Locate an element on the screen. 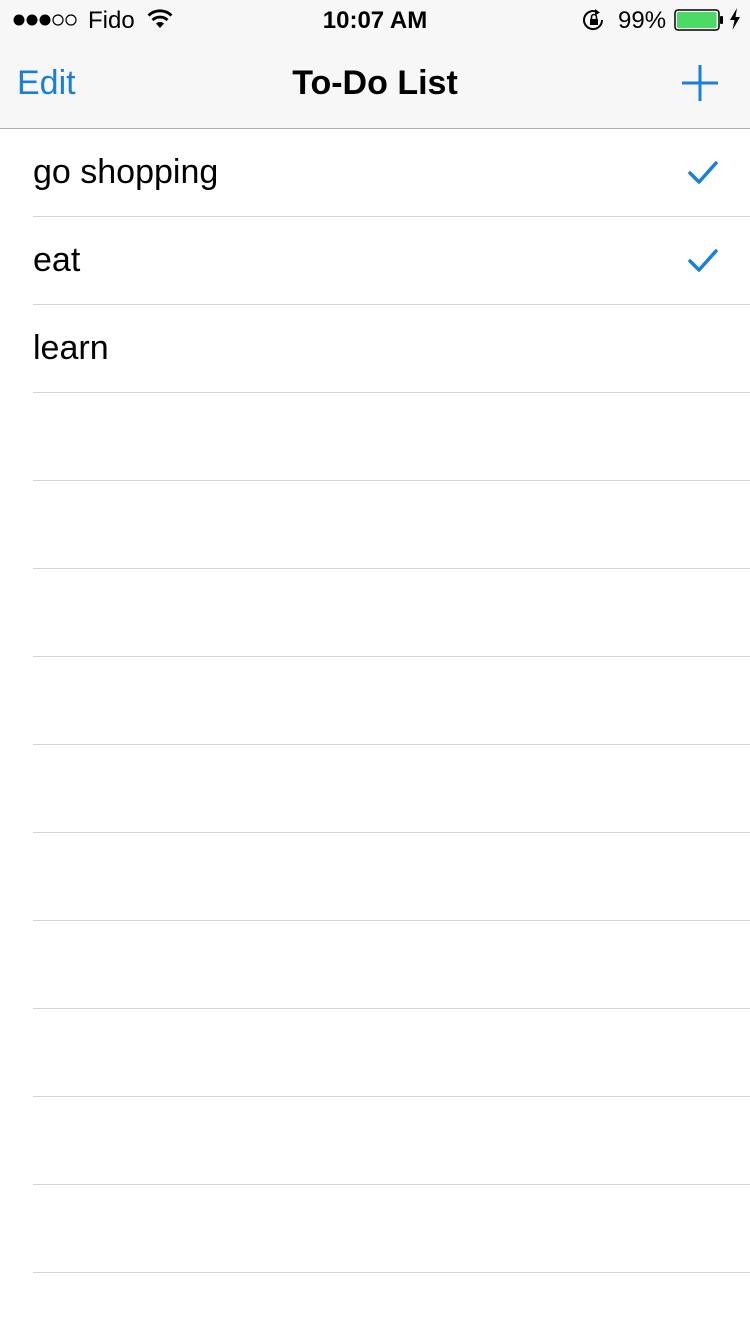 The width and height of the screenshot is (750, 1334). page-title: To-Do List is located at coordinates (375, 83).